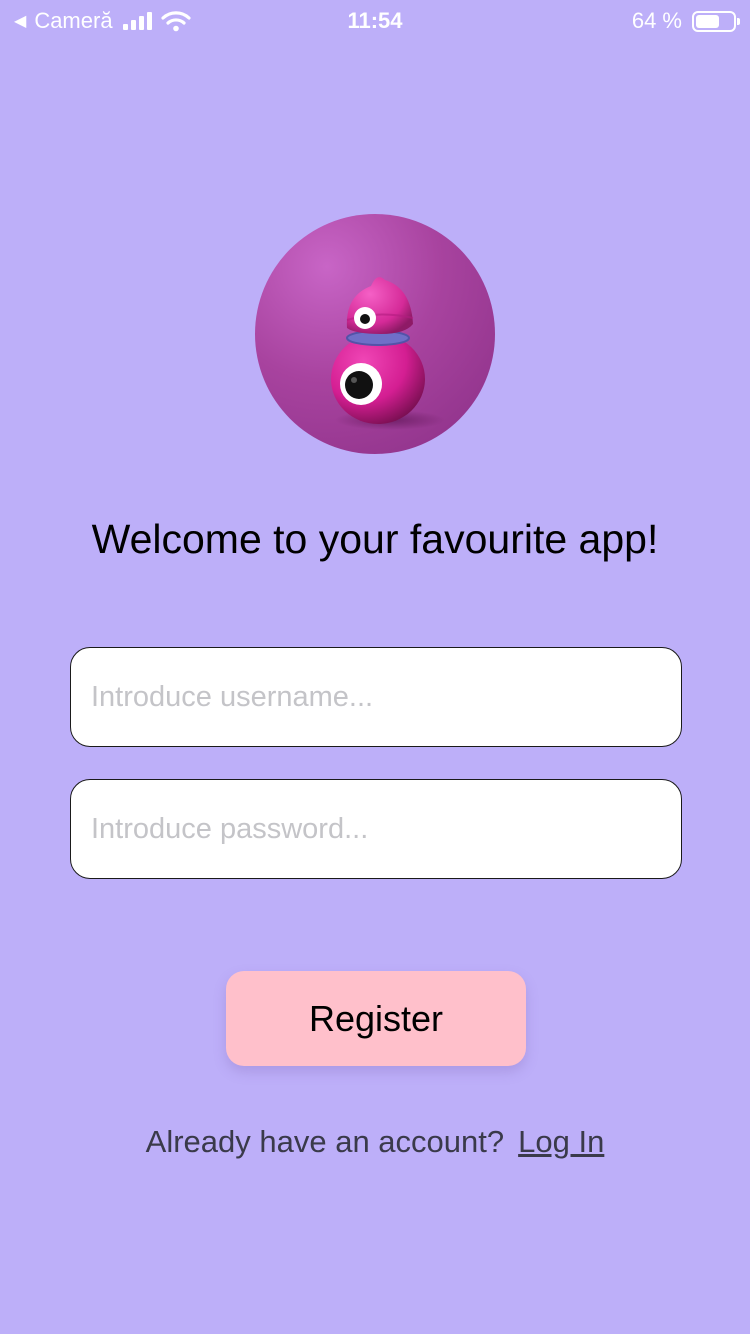  Describe the element at coordinates (375, 20) in the screenshot. I see `status-bar: ◀ Cameră 11:54 64 %` at that location.